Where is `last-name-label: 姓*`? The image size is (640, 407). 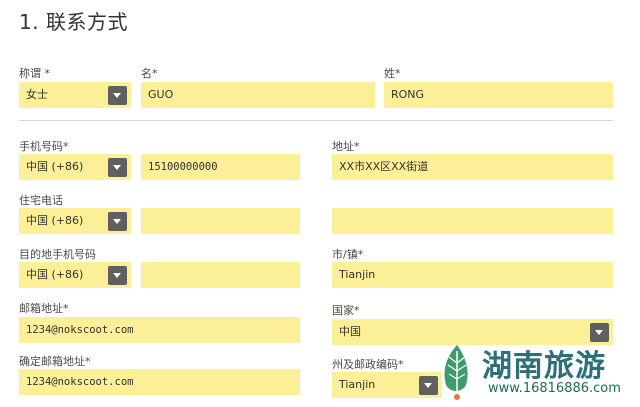
last-name-label: 姓* is located at coordinates (392, 73).